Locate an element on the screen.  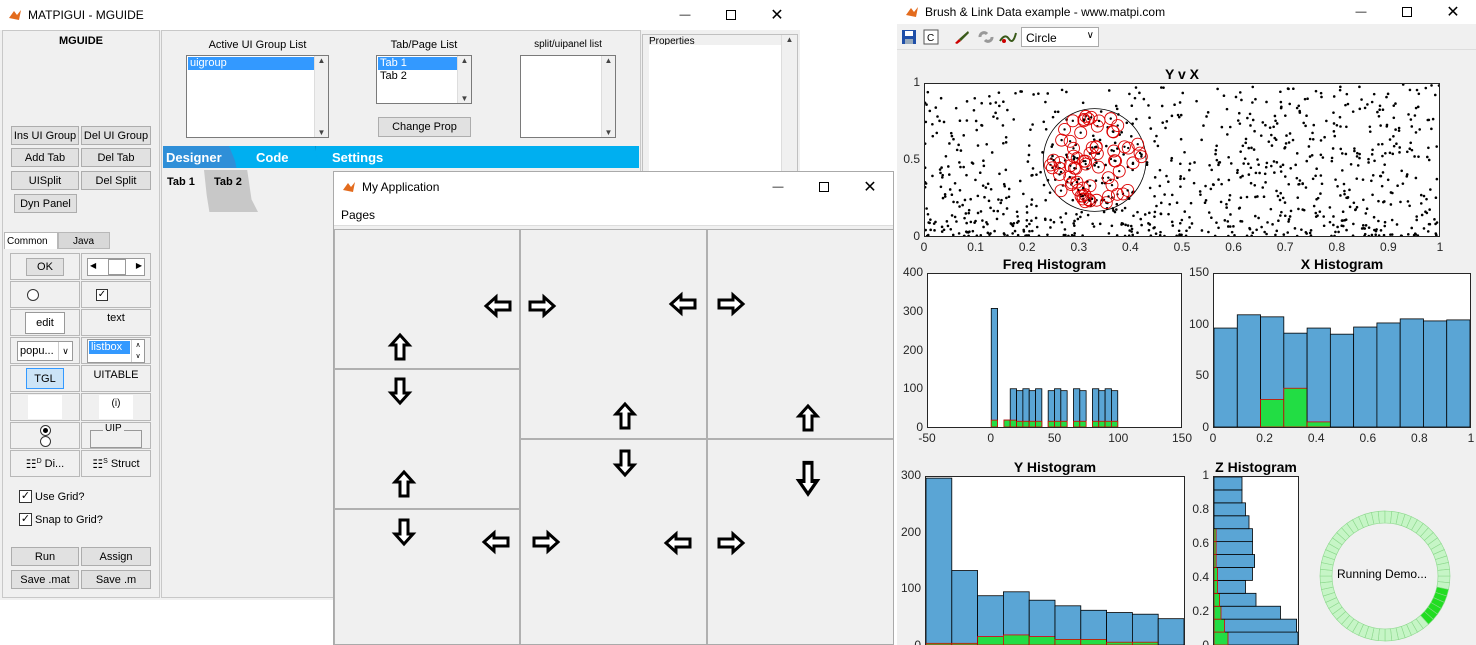
palette-text: text is located at coordinates (116, 322).